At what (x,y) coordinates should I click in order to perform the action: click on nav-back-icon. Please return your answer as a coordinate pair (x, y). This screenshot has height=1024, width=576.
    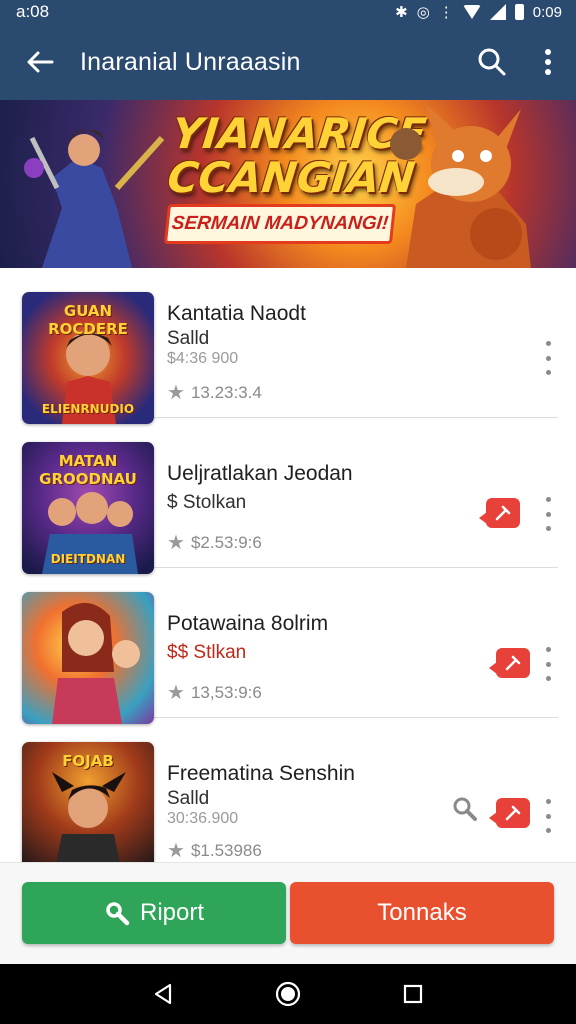
    Looking at the image, I should click on (162, 994).